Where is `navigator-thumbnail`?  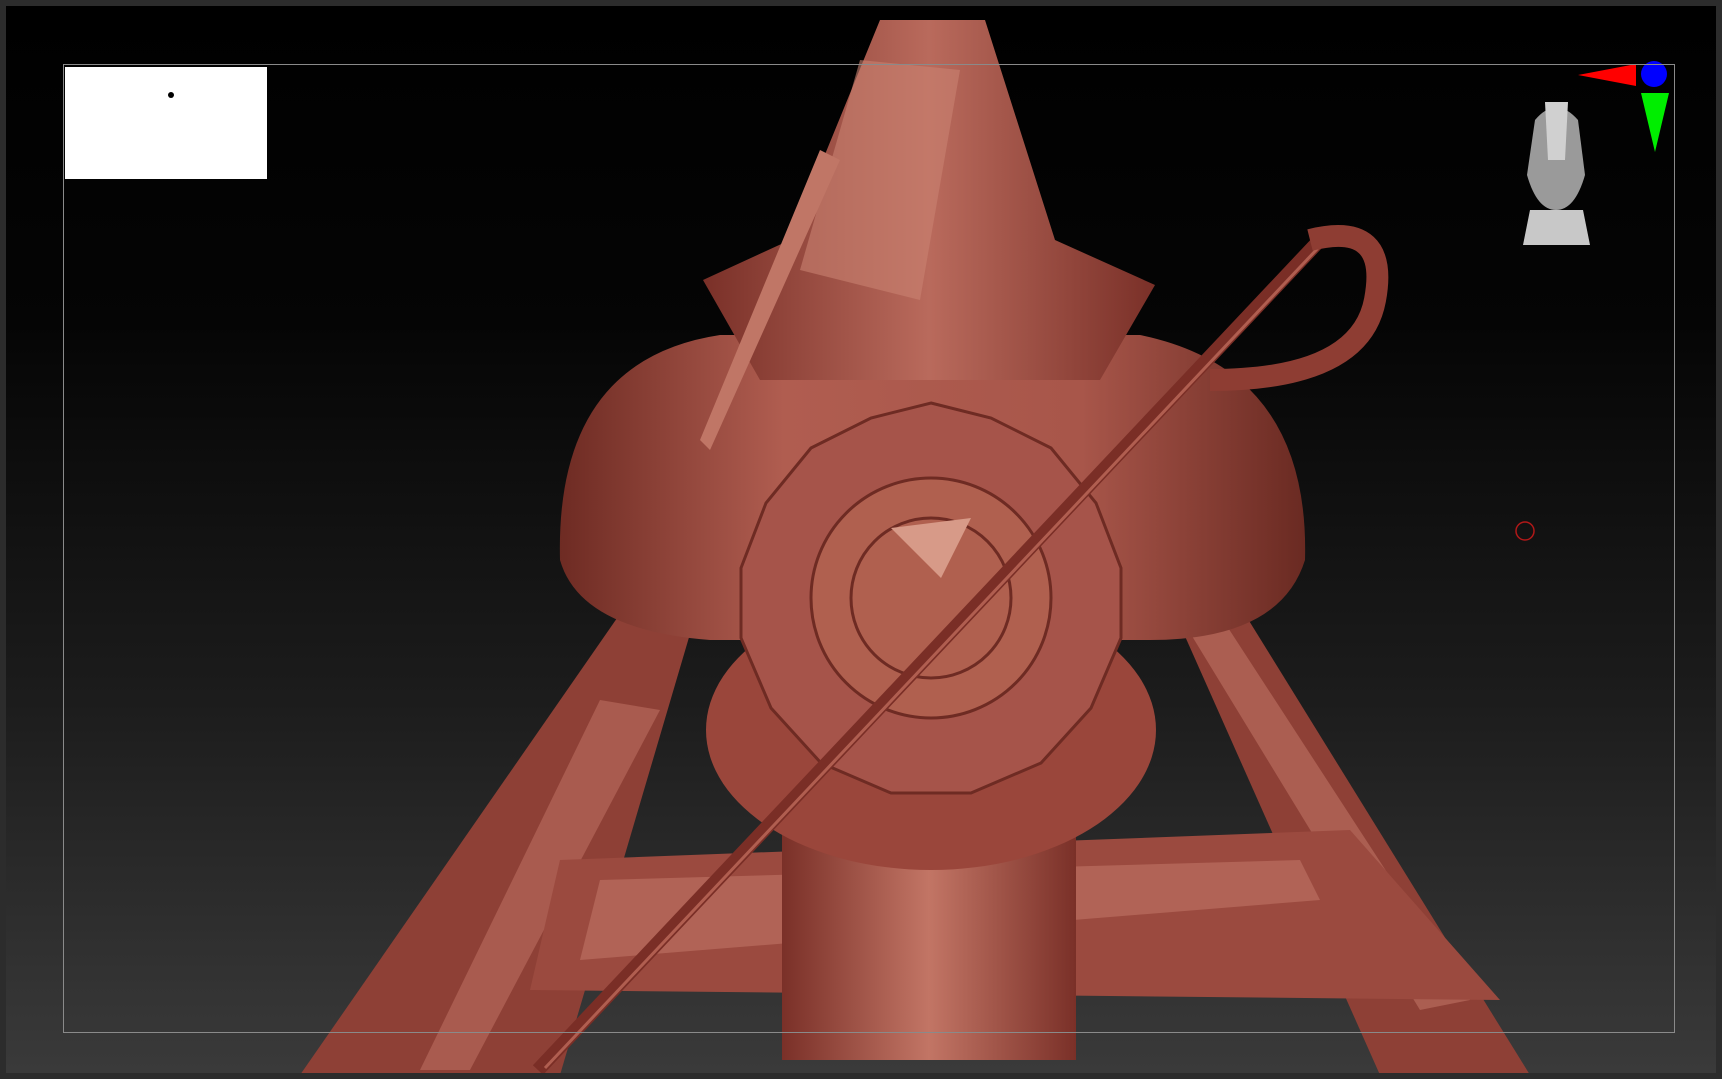 navigator-thumbnail is located at coordinates (166, 123).